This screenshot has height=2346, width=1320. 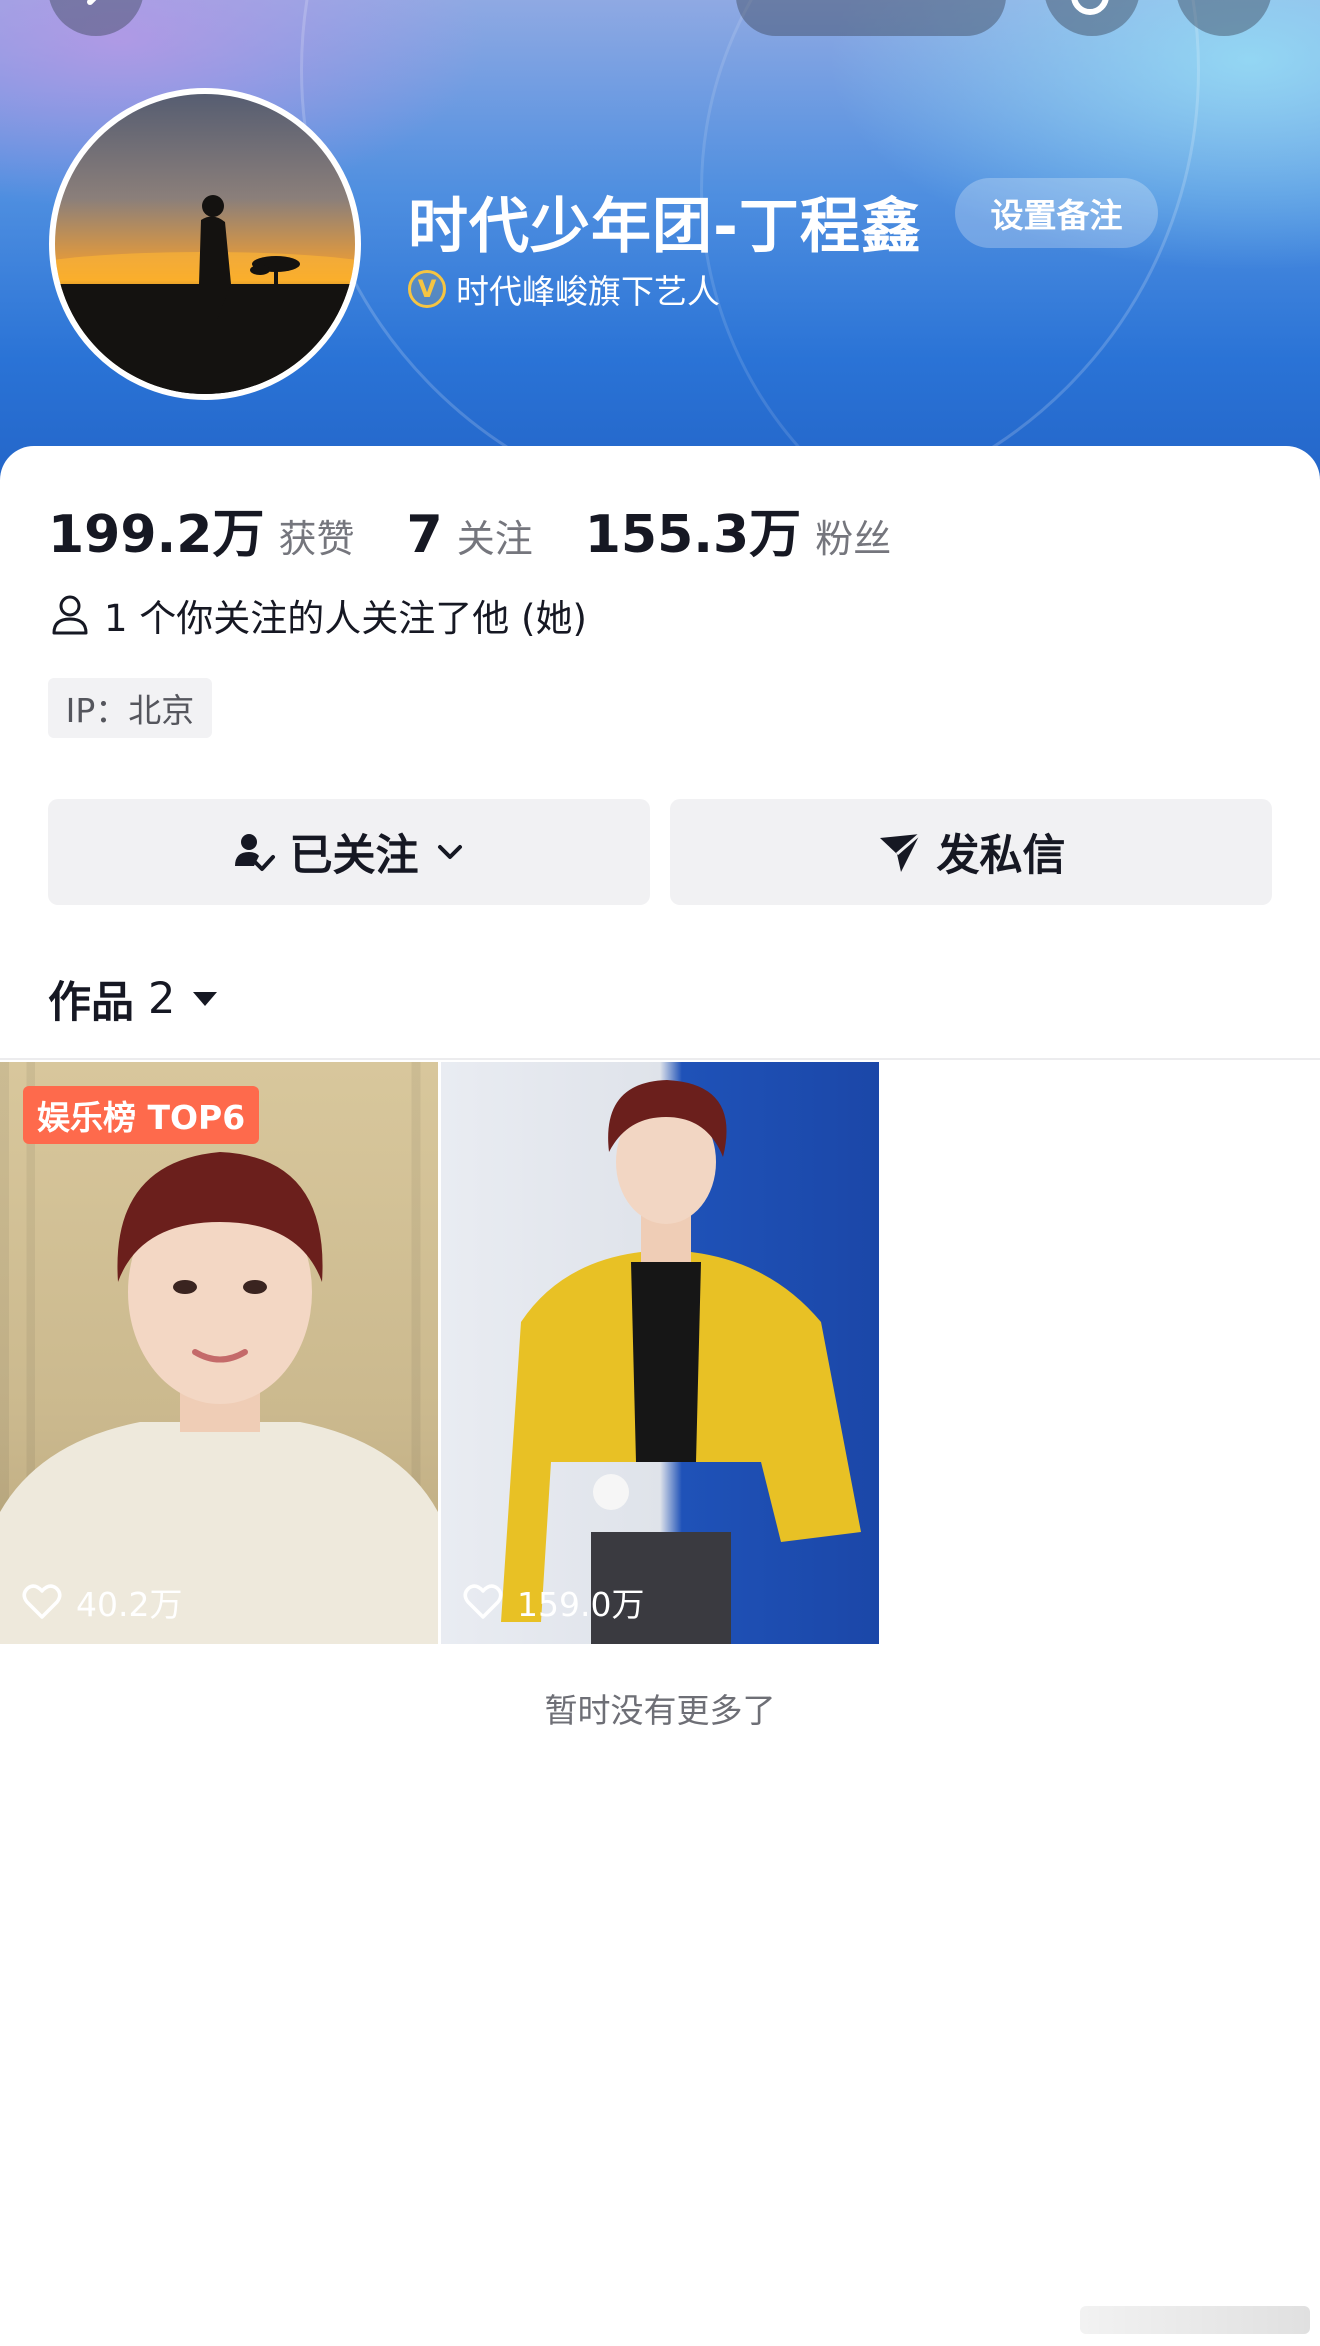 I want to click on video-likes-count: 40.2万, so click(x=129, y=1604).